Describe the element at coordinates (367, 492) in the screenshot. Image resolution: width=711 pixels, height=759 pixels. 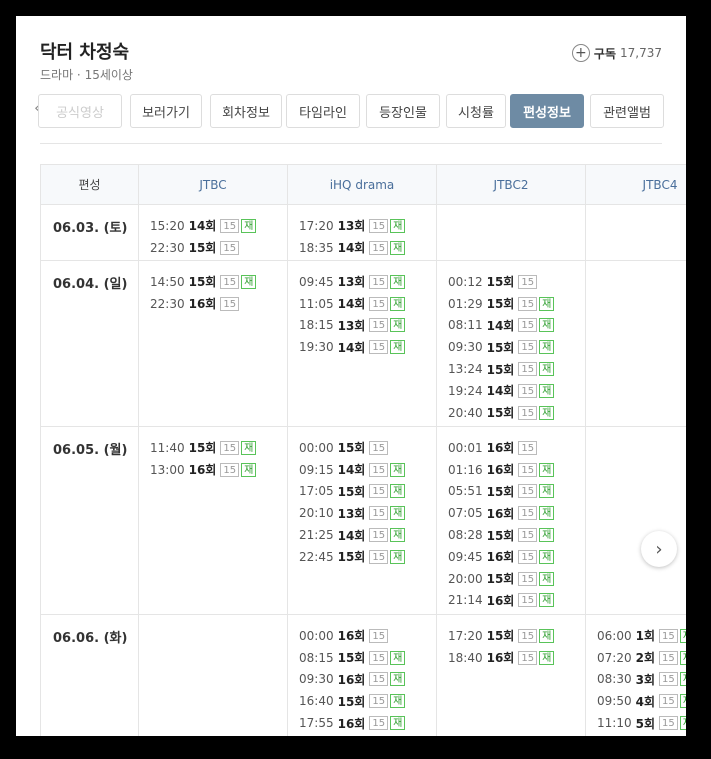
I see `broadcast-entry: 17:05 15회 15 재` at that location.